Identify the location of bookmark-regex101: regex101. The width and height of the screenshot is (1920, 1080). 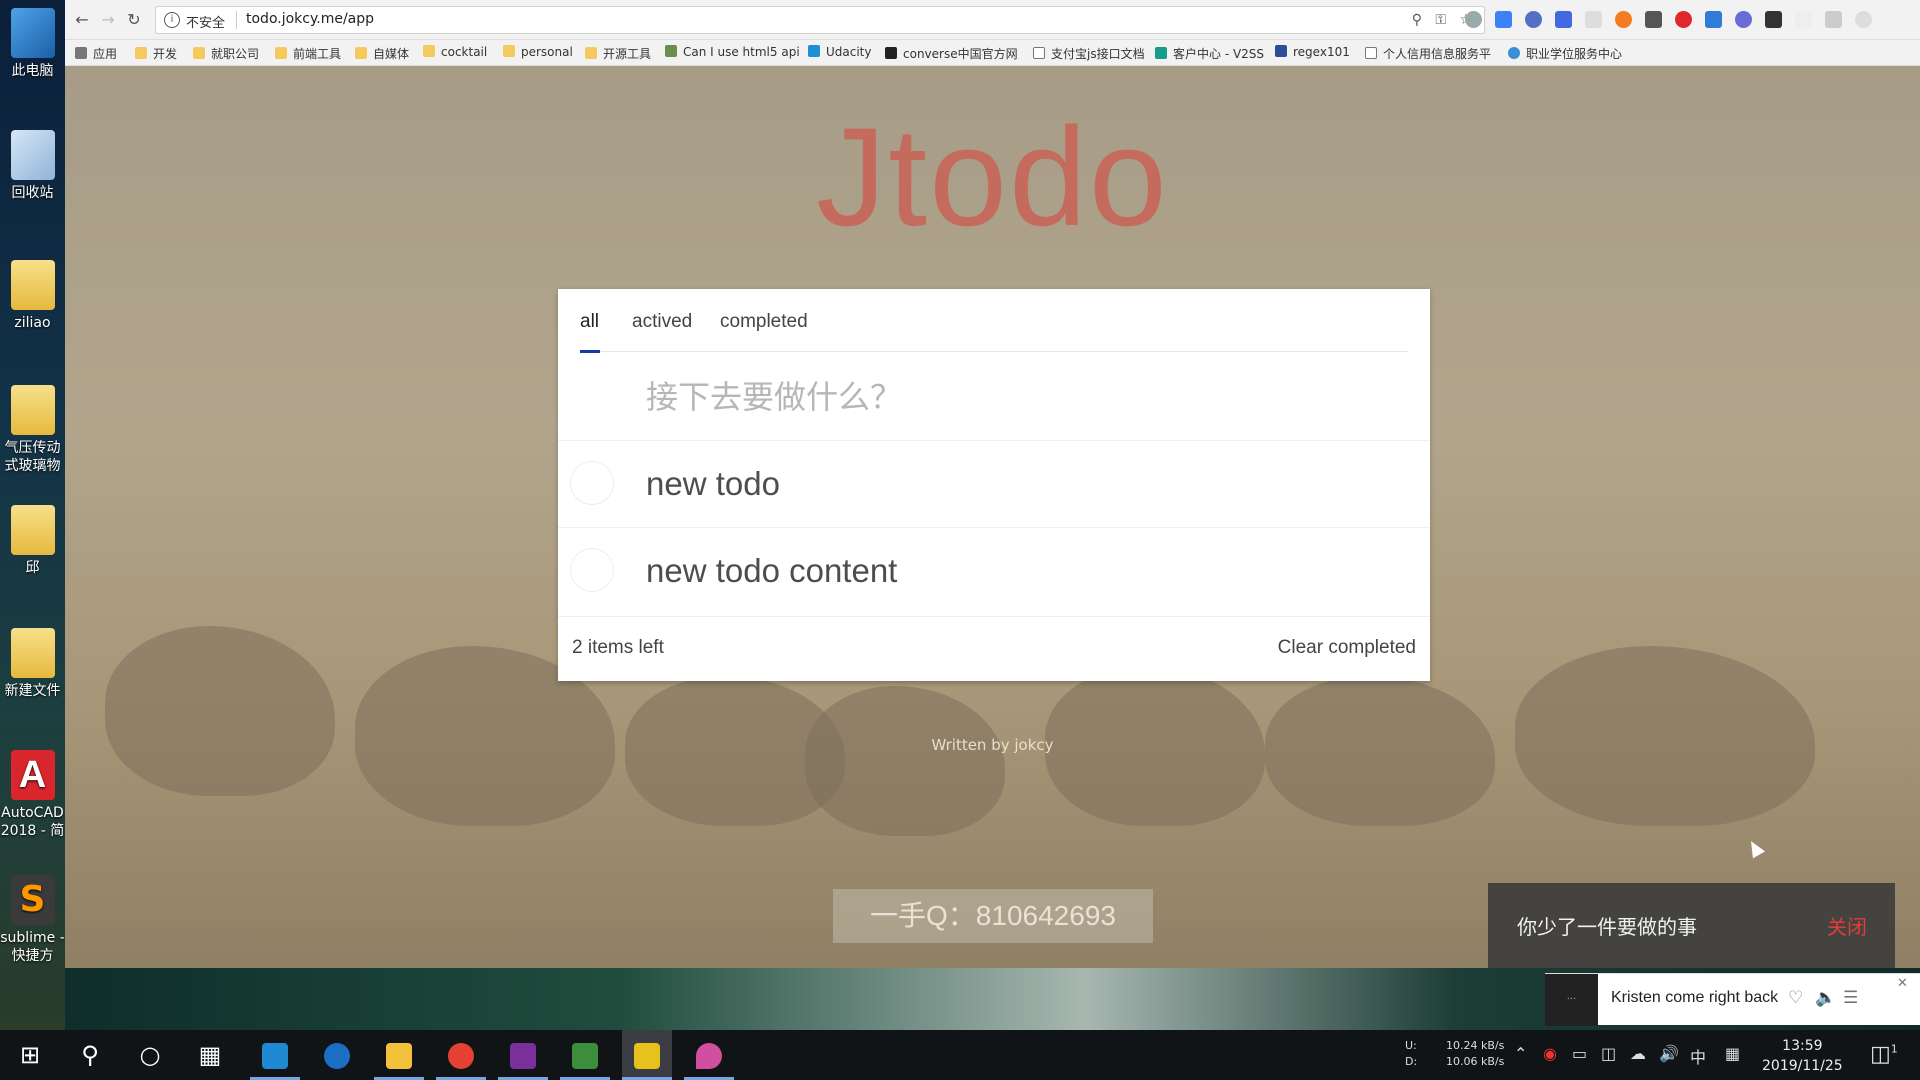
(1312, 52).